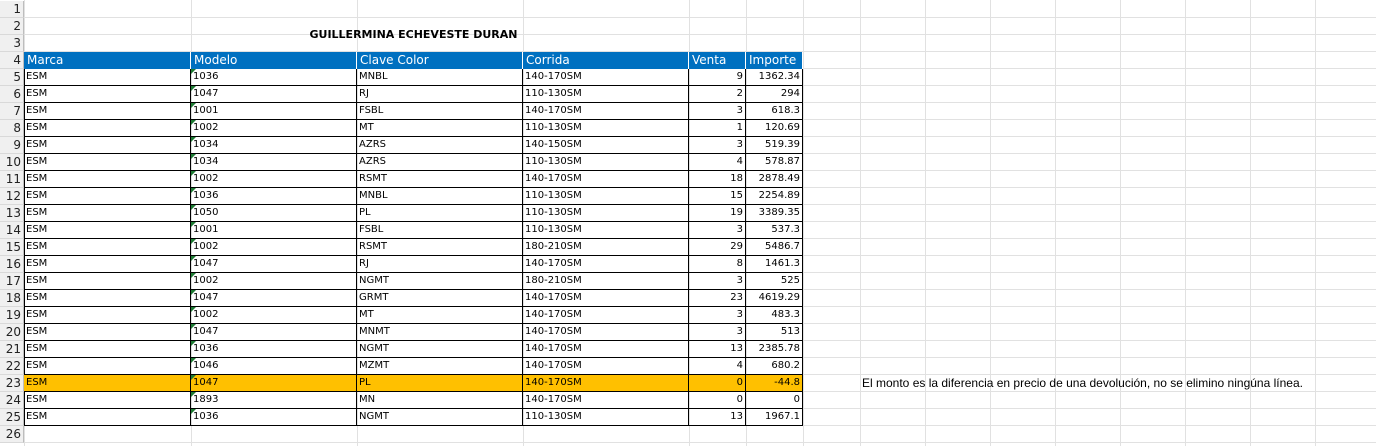  I want to click on table-cell: 120.69, so click(774, 128).